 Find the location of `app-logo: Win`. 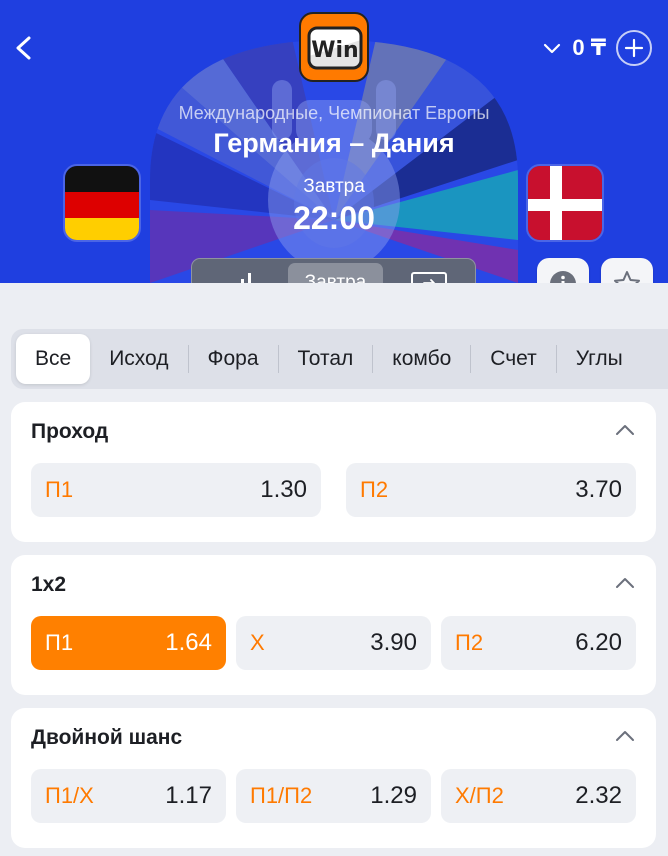

app-logo: Win is located at coordinates (334, 47).